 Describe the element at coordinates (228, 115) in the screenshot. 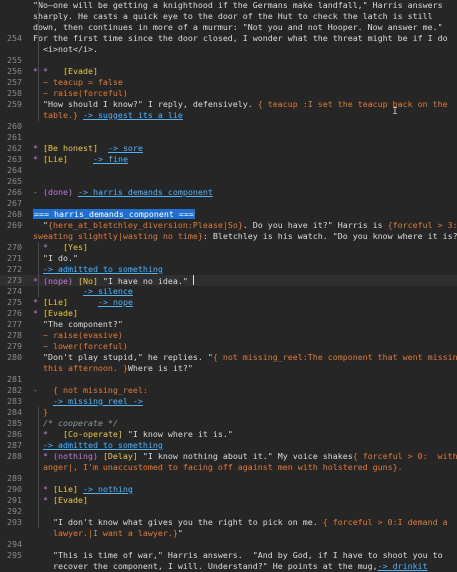

I see `code-line: table.} -> suggest its a lie` at that location.